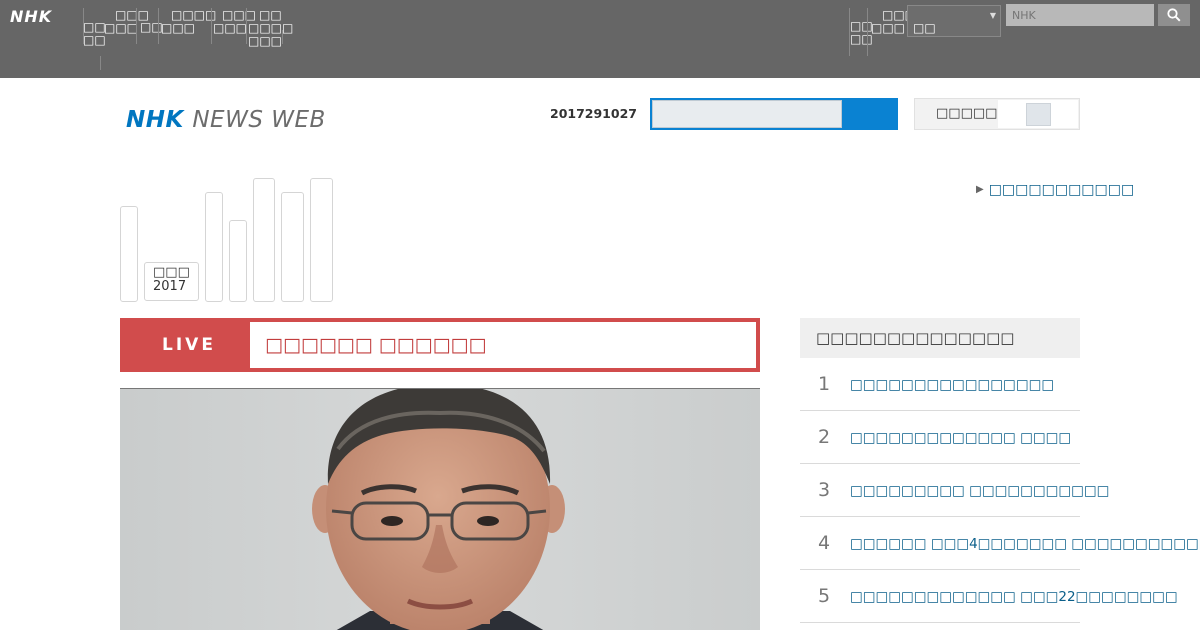  Describe the element at coordinates (155, 120) in the screenshot. I see `brand-nhk: NHK` at that location.